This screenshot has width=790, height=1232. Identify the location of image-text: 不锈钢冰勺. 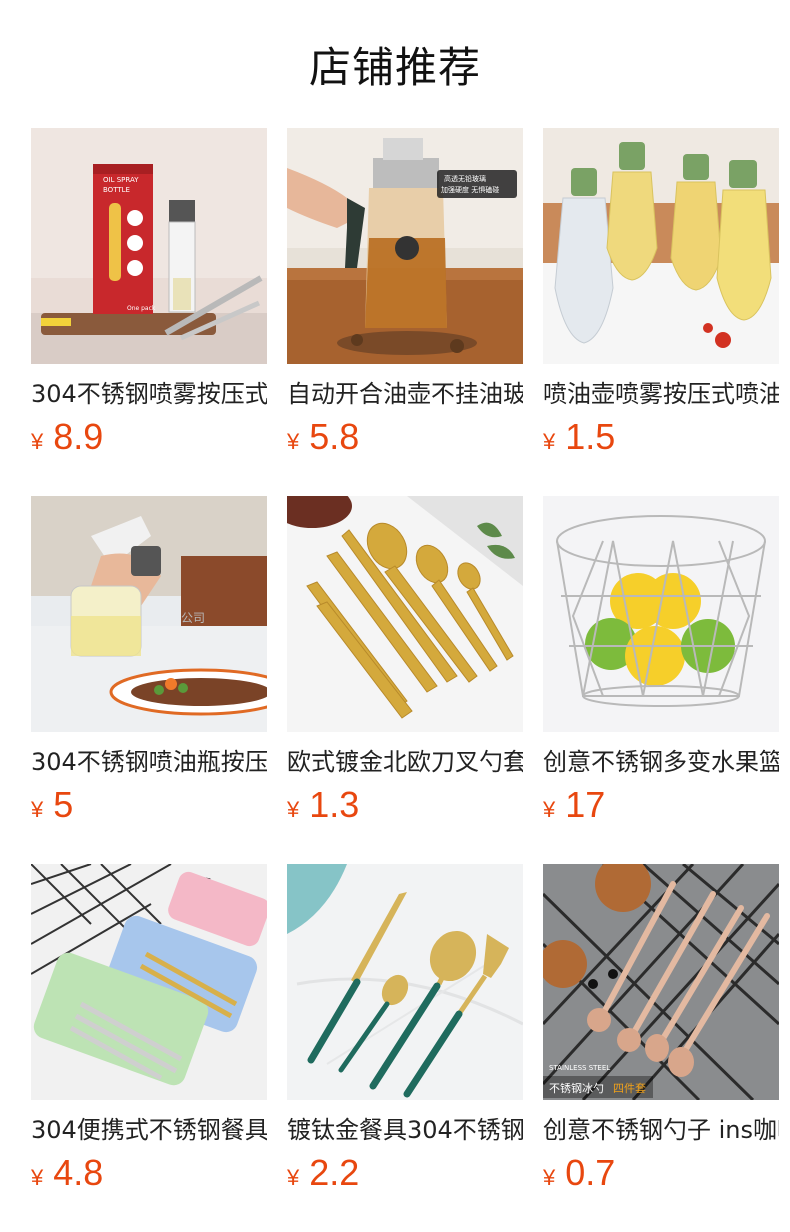
(576, 1088).